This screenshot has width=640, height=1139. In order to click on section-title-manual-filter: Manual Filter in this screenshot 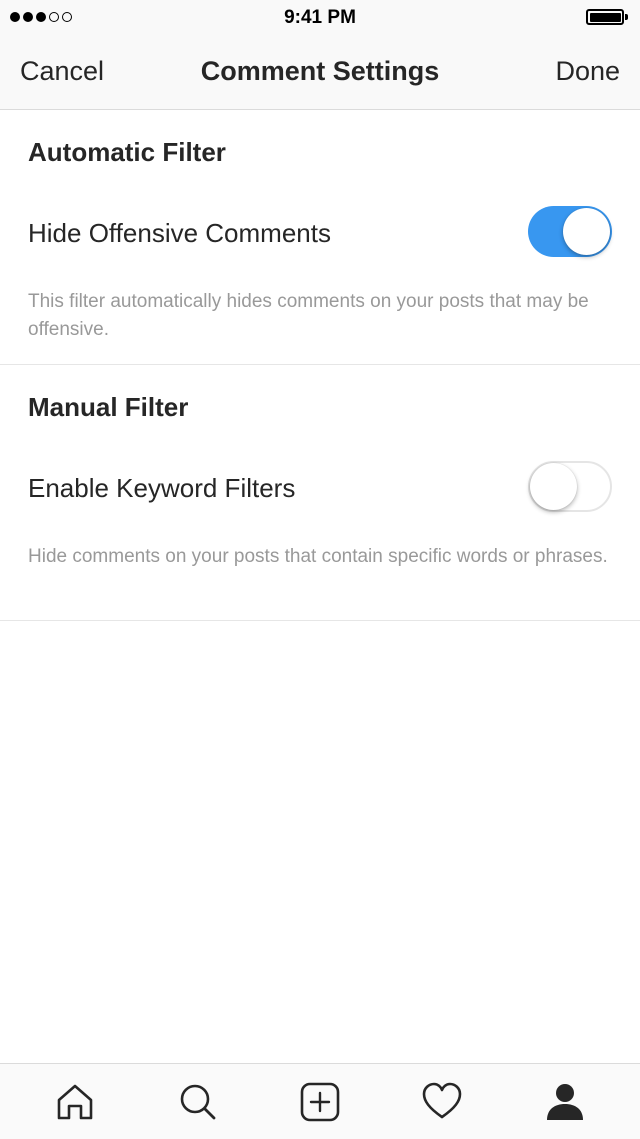, I will do `click(108, 407)`.